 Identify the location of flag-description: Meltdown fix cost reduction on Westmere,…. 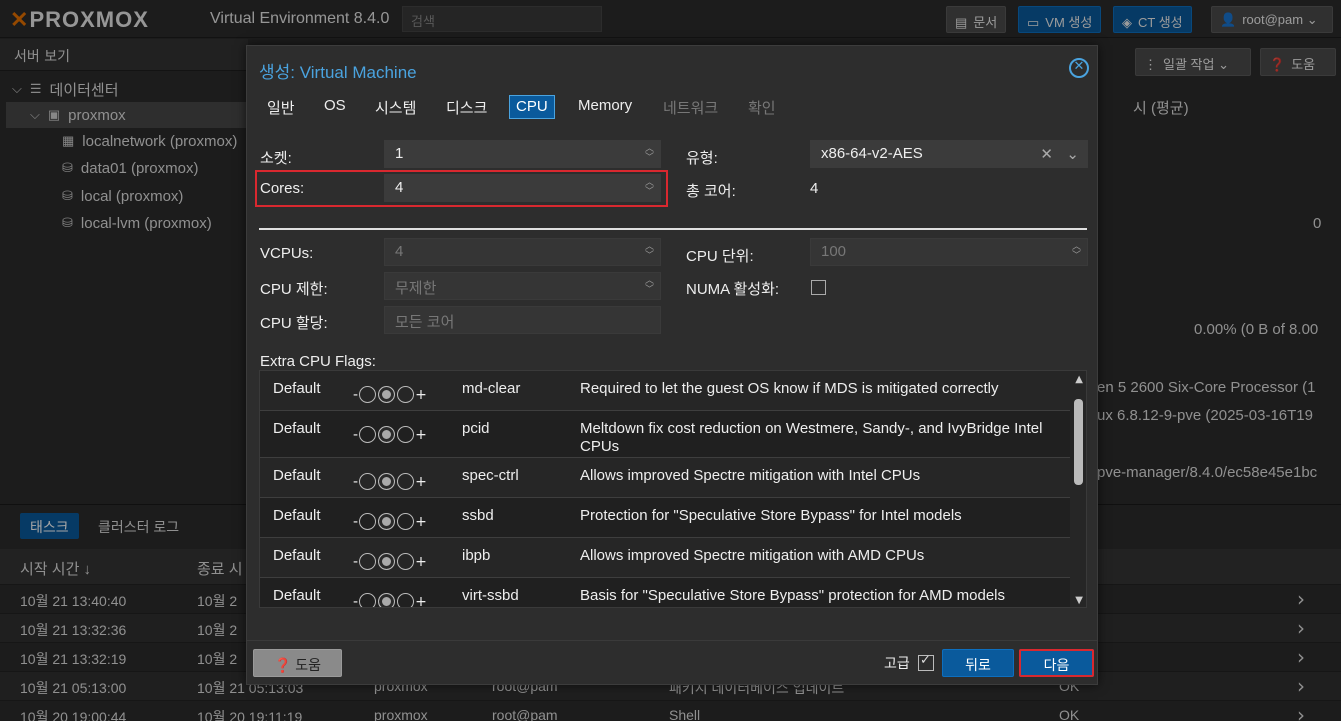
(811, 437).